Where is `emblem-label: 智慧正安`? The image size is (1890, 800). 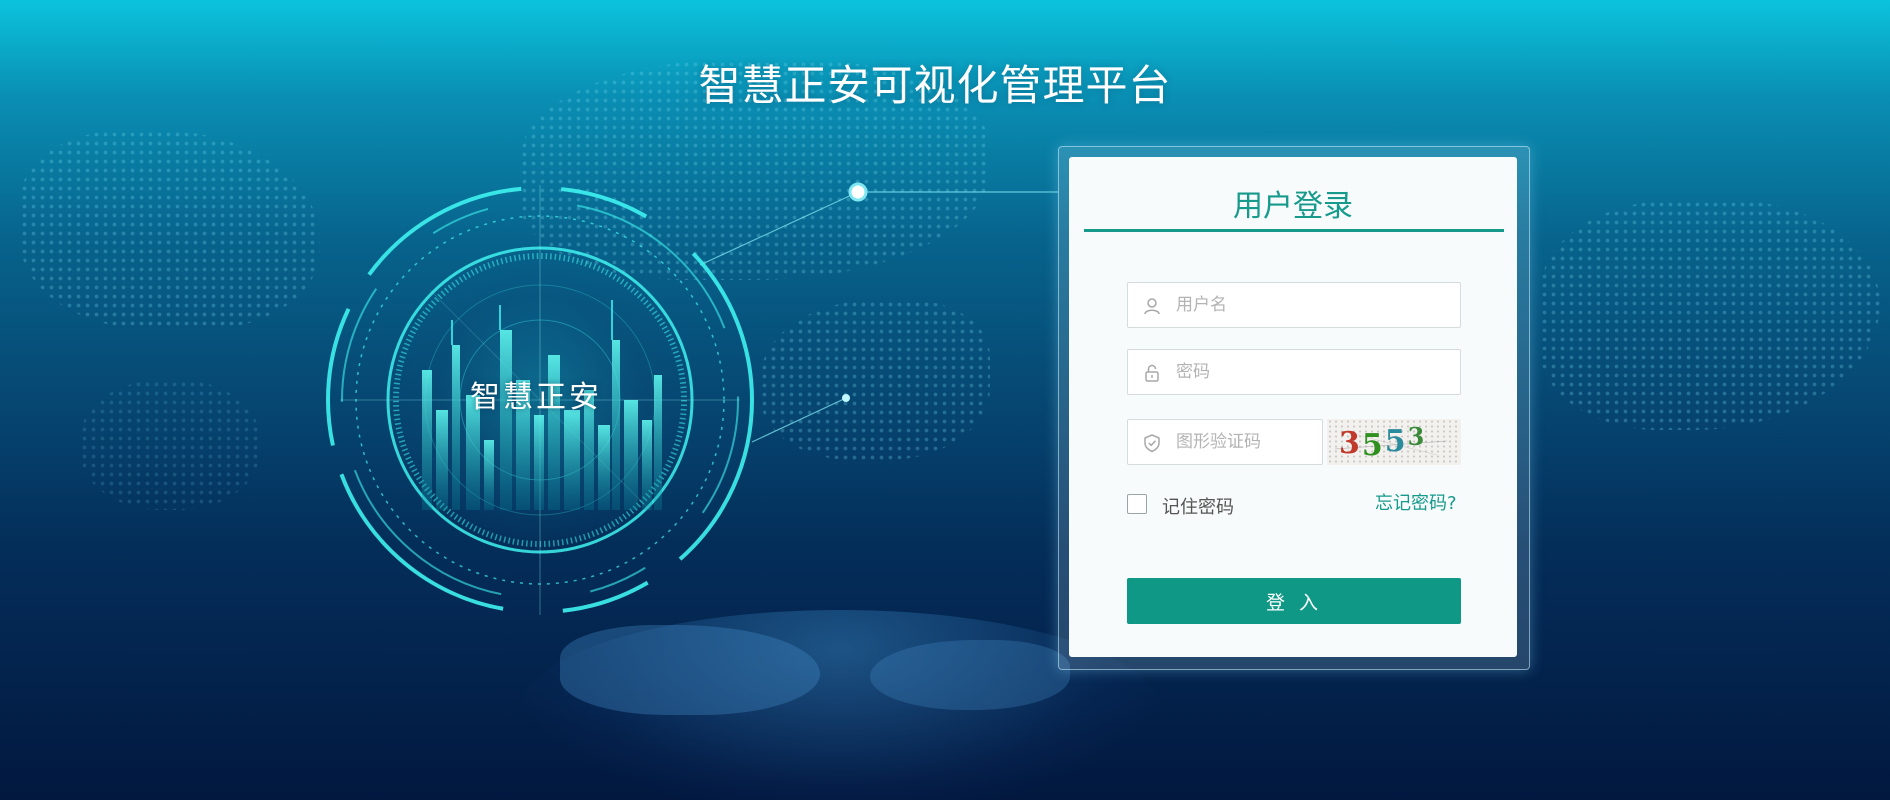 emblem-label: 智慧正安 is located at coordinates (536, 397).